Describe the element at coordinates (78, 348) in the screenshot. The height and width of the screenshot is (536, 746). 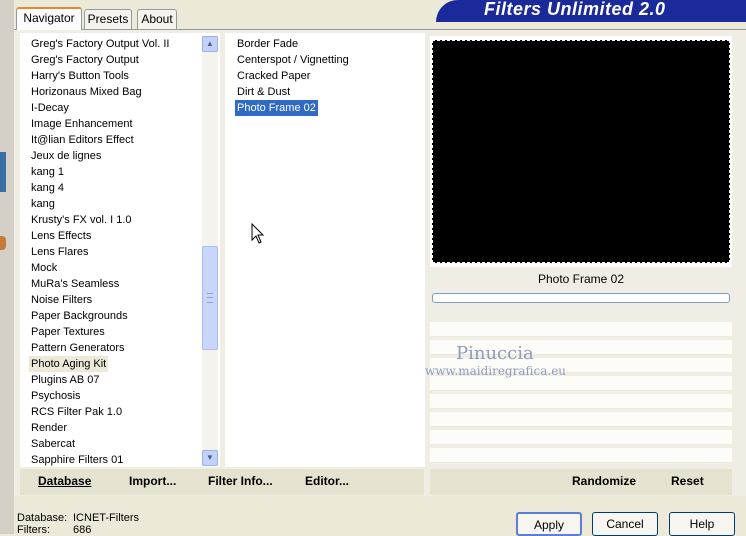
I see `list-item: Pattern Generators` at that location.